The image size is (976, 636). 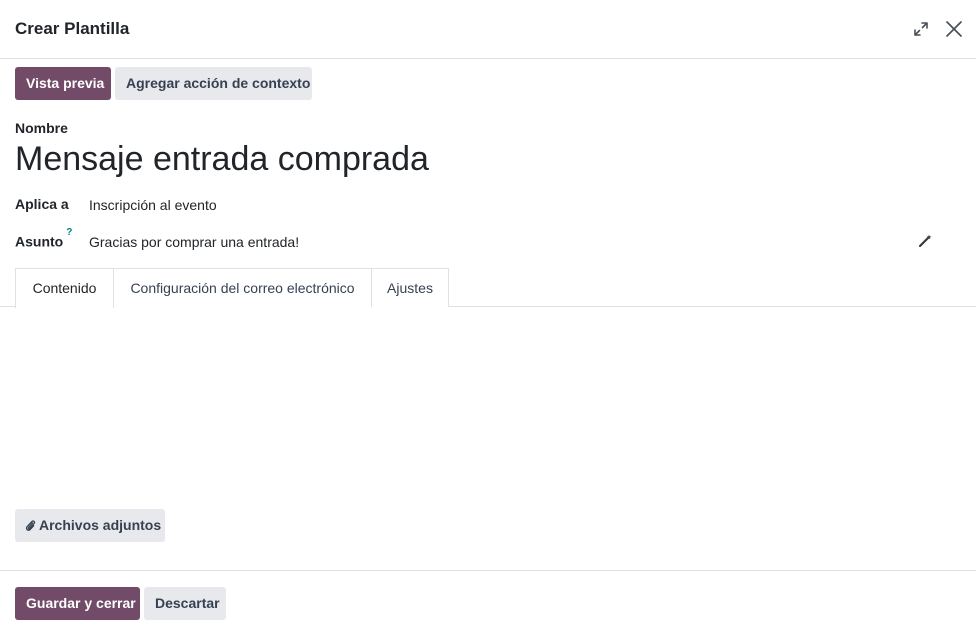 What do you see at coordinates (63, 83) in the screenshot?
I see `preview-button: Vista previa` at bounding box center [63, 83].